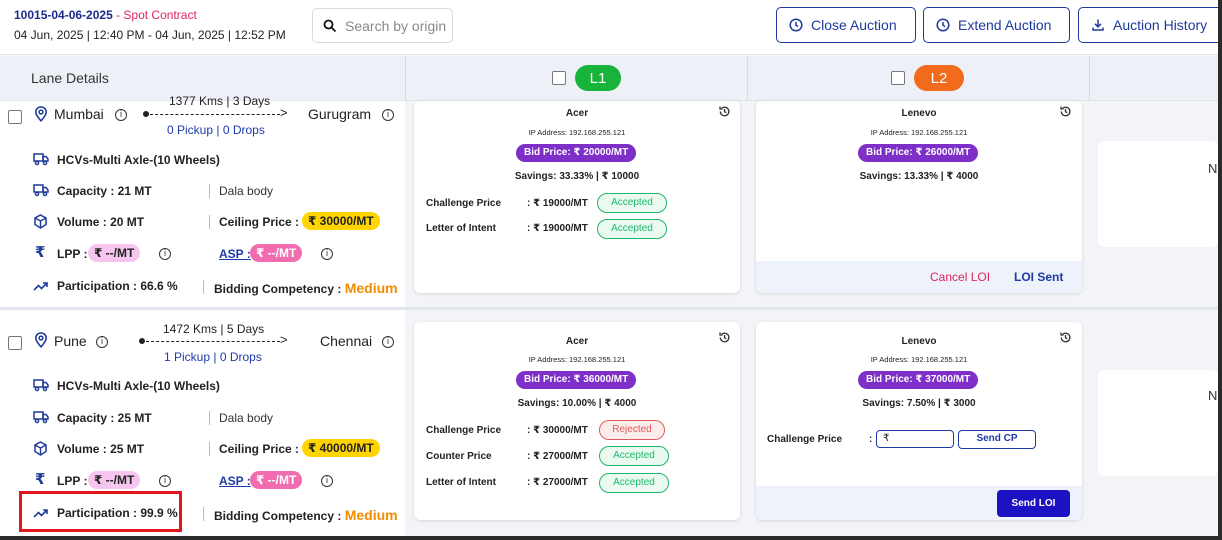 The width and height of the screenshot is (1222, 540). What do you see at coordinates (1158, 194) in the screenshot?
I see `next-rank-card: N` at bounding box center [1158, 194].